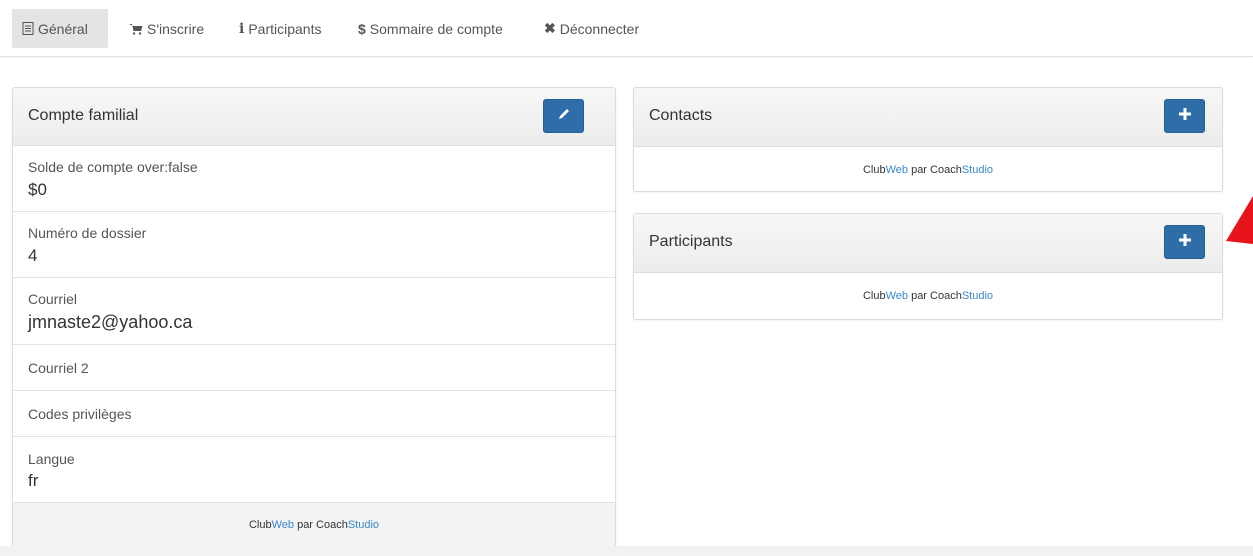 Image resolution: width=1253 pixels, height=556 pixels. Describe the element at coordinates (58, 368) in the screenshot. I see `field-label: Courriel 2` at that location.